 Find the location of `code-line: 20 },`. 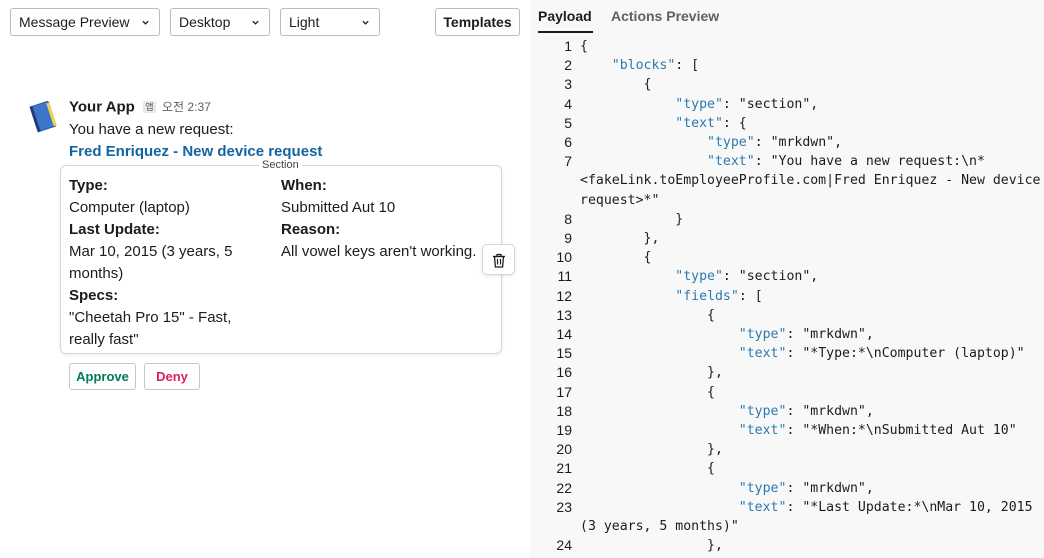

code-line: 20 }, is located at coordinates (787, 449).